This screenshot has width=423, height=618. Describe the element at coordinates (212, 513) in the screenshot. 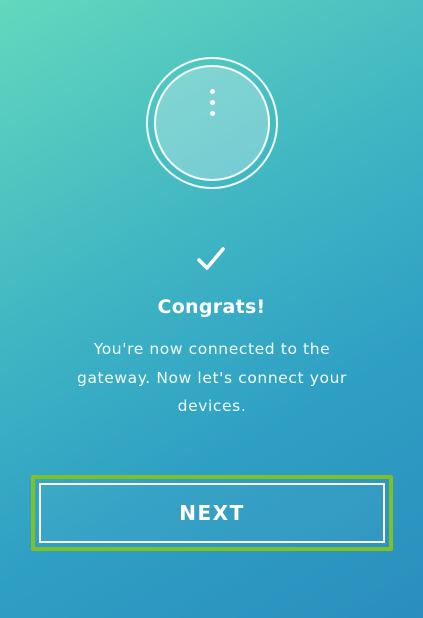

I see `next-button: NEXT` at that location.